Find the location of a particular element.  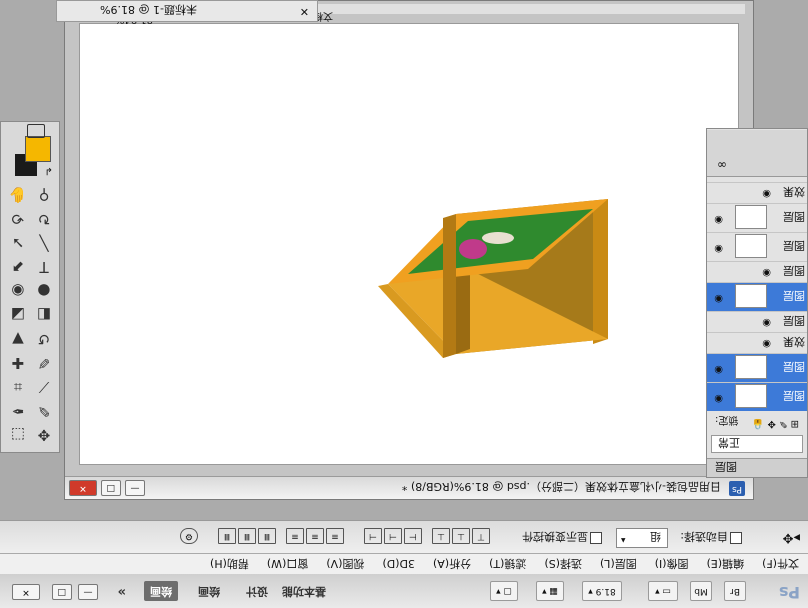

align-left-icon: ⊢ is located at coordinates (413, 536).